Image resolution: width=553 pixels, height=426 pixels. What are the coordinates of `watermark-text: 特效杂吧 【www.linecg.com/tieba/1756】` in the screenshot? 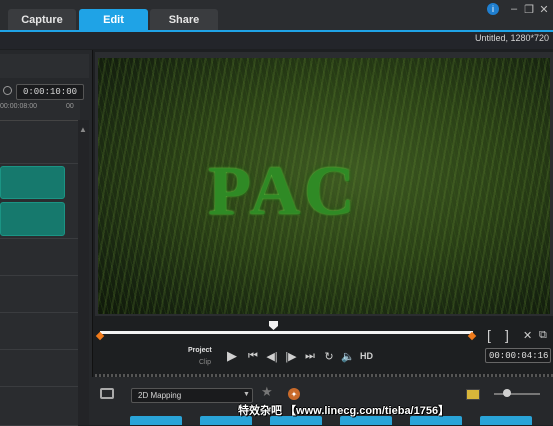 It's located at (344, 411).